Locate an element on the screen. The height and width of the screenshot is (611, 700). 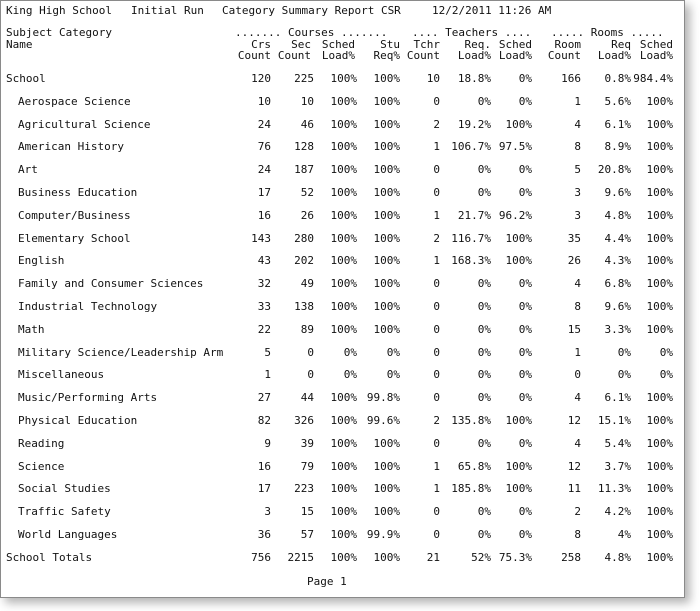
name-header: Name is located at coordinates (19, 44).